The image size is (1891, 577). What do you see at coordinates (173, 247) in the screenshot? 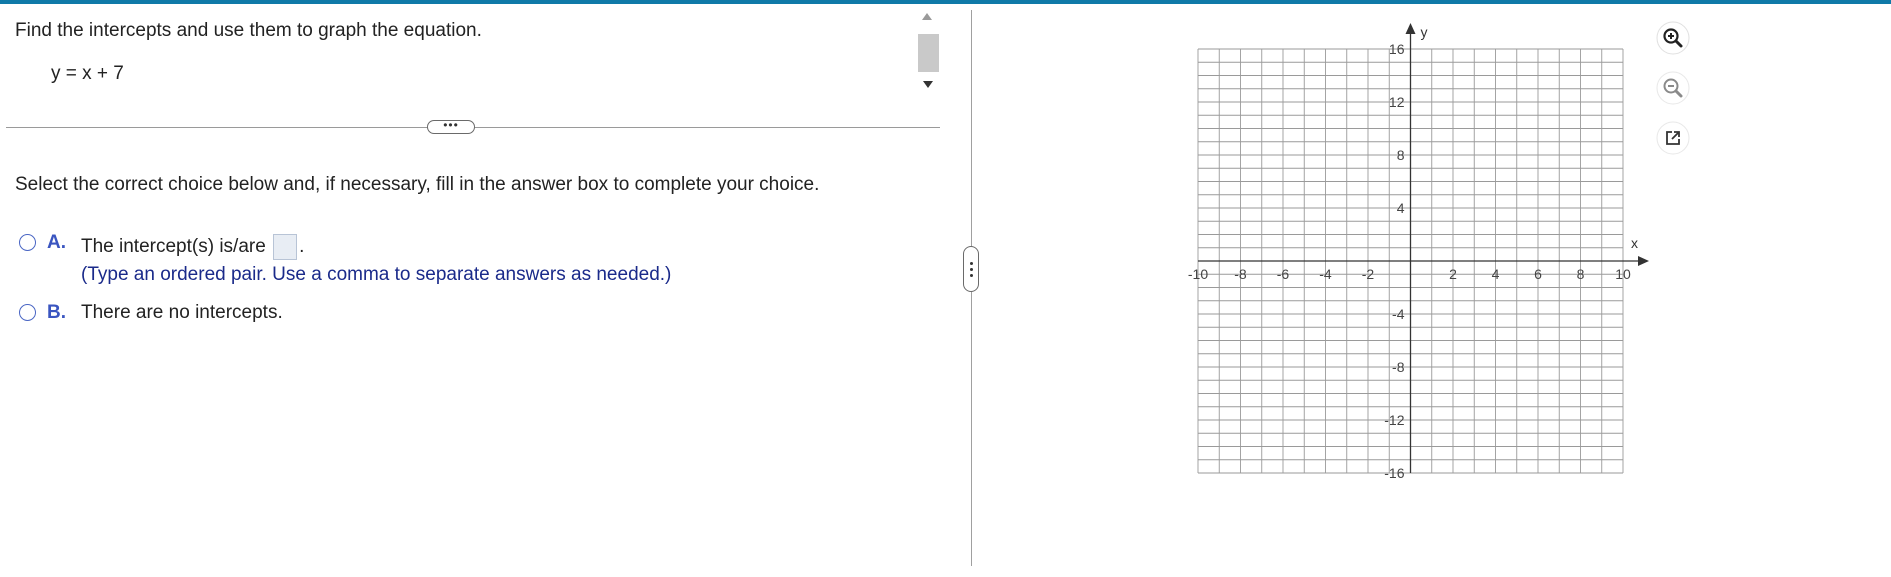
I see `choice-a-label: The intercept(s) is/are` at bounding box center [173, 247].